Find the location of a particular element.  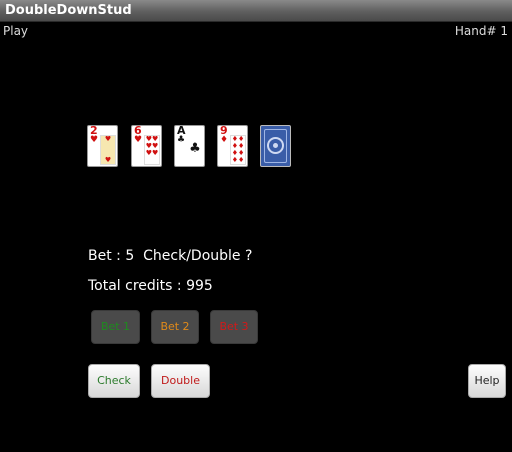

double-button: Double is located at coordinates (180, 381).